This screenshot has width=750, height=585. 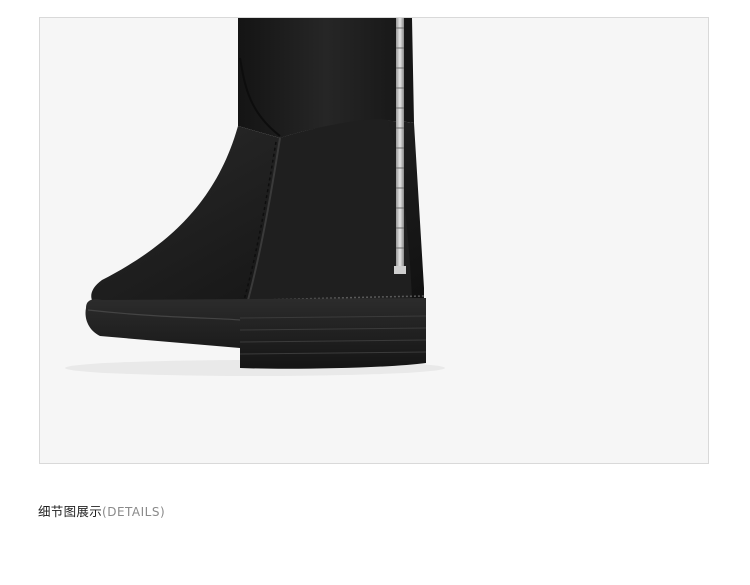 I want to click on details-caption: 细节图展示(DETAILS), so click(x=101, y=512).